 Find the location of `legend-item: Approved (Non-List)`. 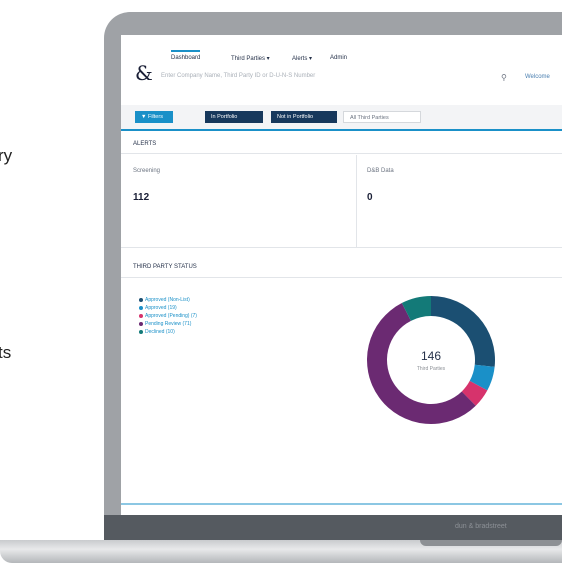

legend-item: Approved (Non-List) is located at coordinates (168, 301).